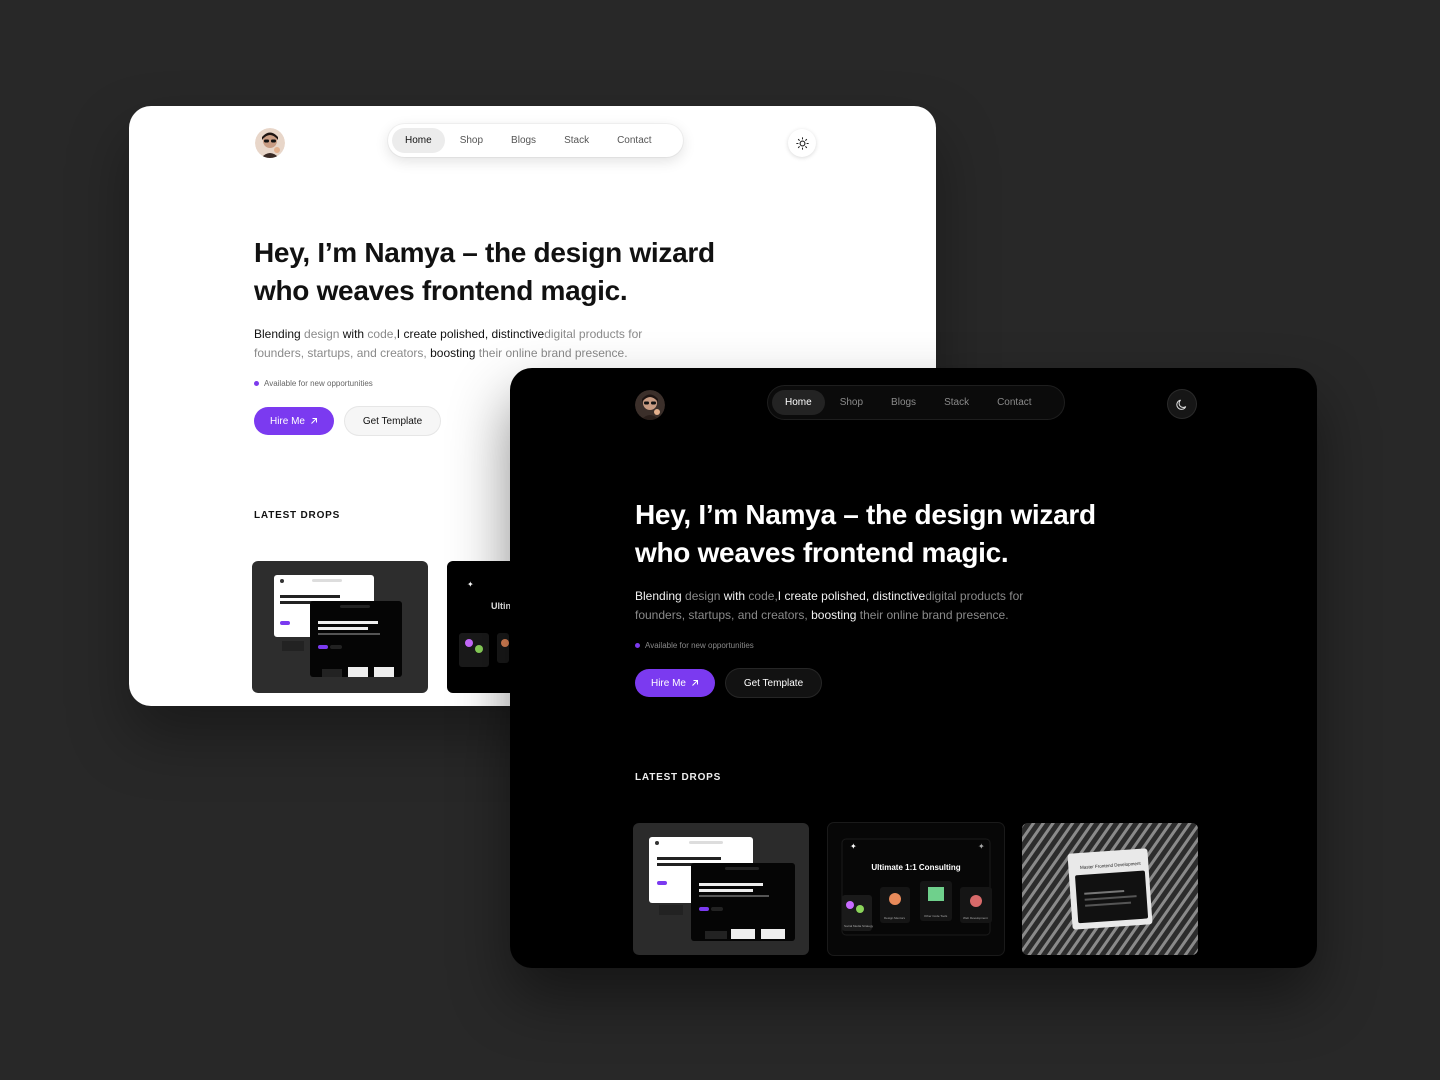 The height and width of the screenshot is (1080, 1440). I want to click on consulting-tile-label: Other Code Tools, so click(936, 916).